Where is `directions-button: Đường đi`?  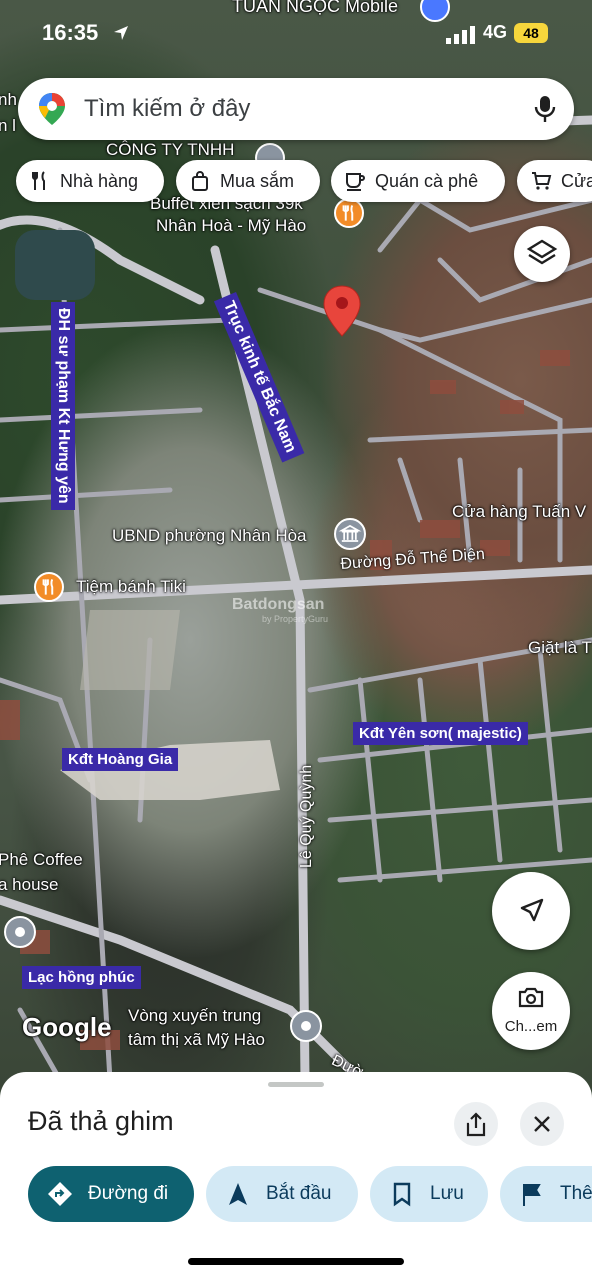 directions-button: Đường đi is located at coordinates (111, 1194).